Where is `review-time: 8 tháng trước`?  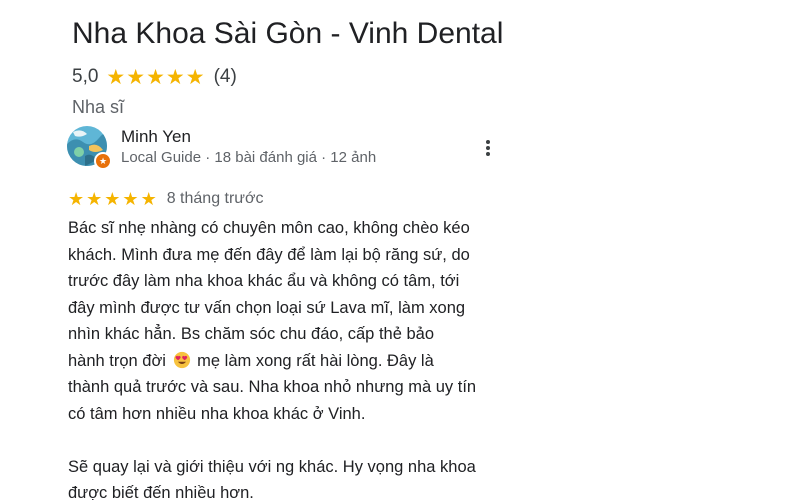 review-time: 8 tháng trước is located at coordinates (215, 198).